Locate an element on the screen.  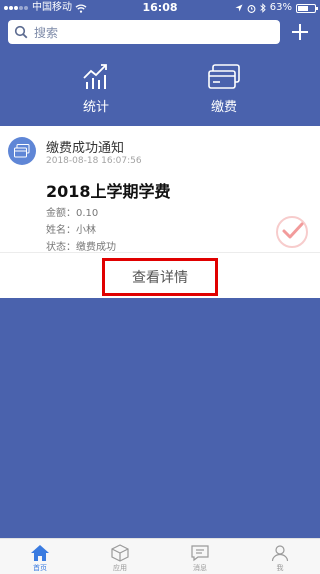
quick-action-statistics: 统计 is located at coordinates (96, 87).